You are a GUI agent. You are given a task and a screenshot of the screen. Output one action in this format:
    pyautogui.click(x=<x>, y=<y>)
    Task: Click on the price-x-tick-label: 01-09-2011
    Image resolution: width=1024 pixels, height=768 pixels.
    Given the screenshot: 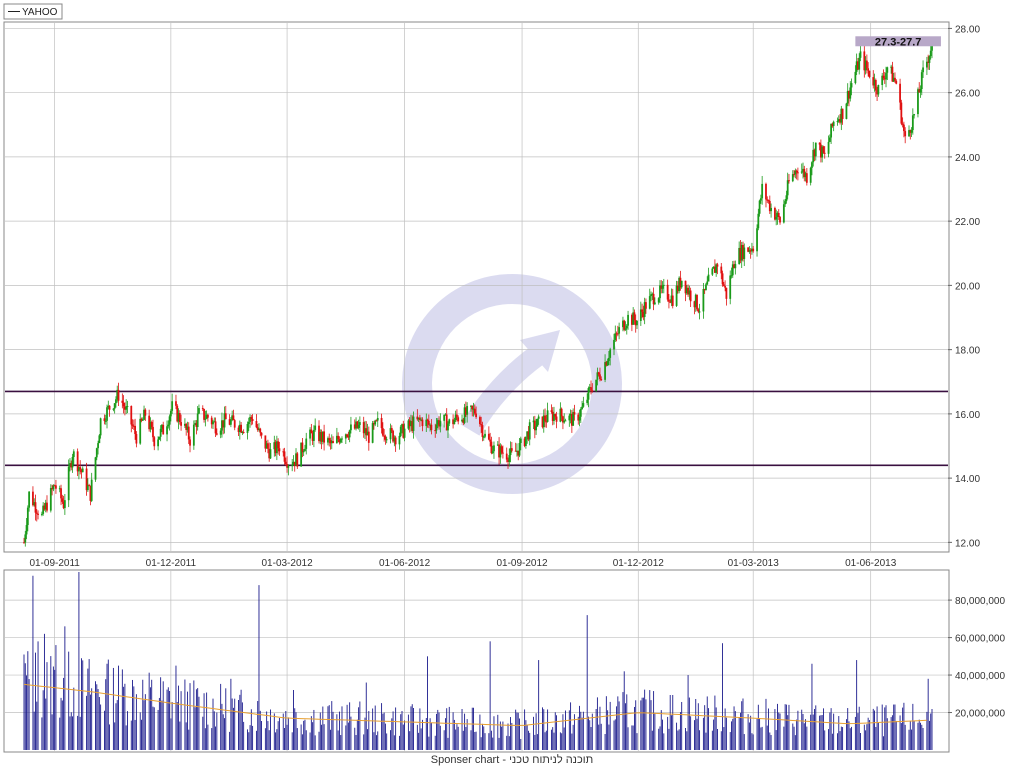 What is the action you would take?
    pyautogui.click(x=54, y=563)
    